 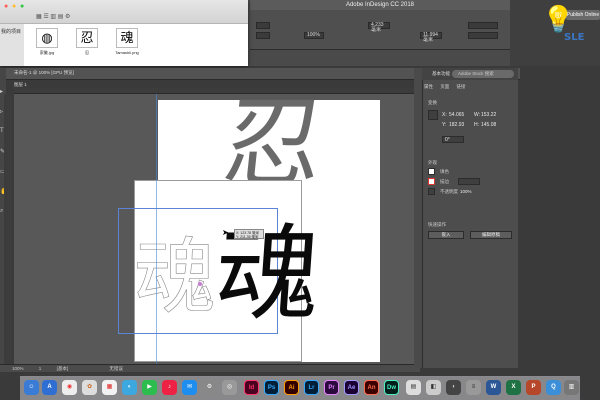 What do you see at coordinates (558, 19) in the screenshot?
I see `lightbulb-logo-icon: 💡` at bounding box center [558, 19].